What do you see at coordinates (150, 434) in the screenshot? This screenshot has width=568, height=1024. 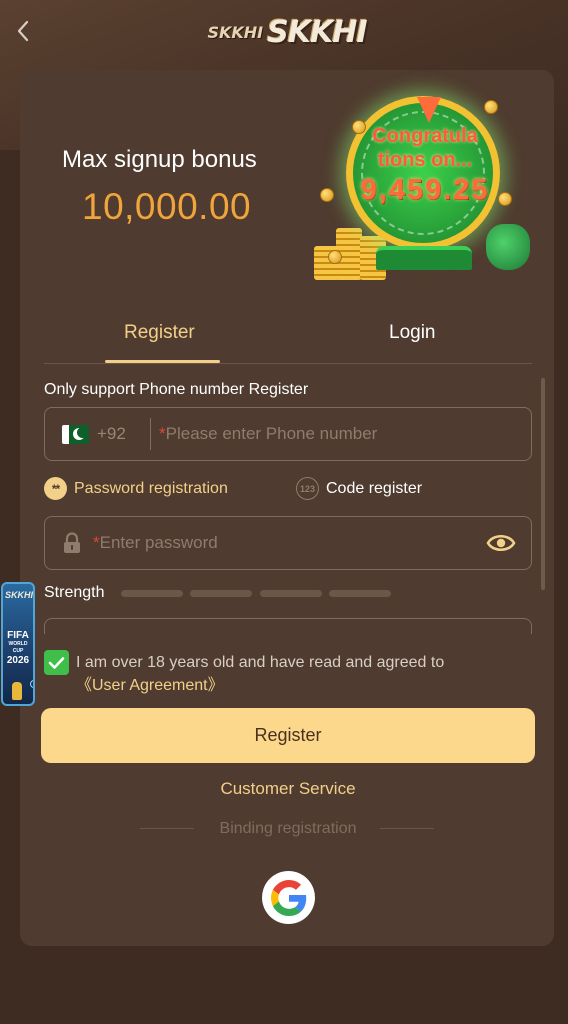 I see `field-divider` at bounding box center [150, 434].